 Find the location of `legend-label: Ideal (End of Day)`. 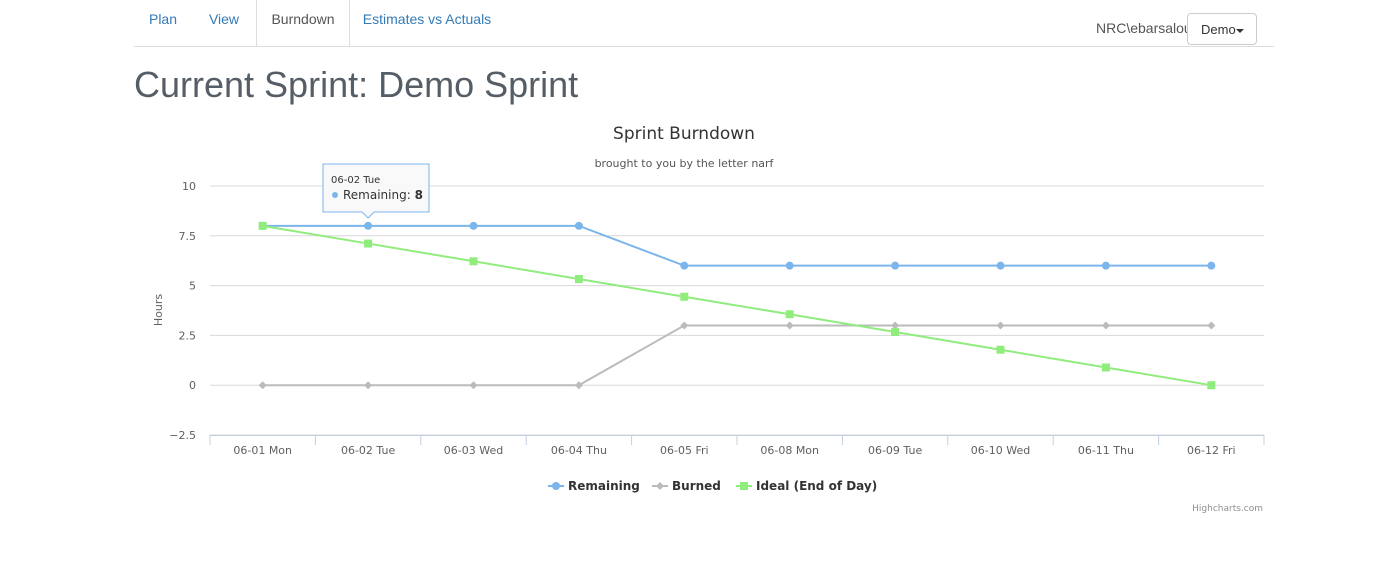

legend-label: Ideal (End of Day) is located at coordinates (816, 486).